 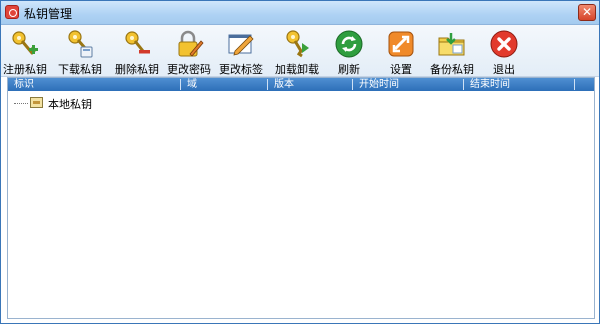 What do you see at coordinates (80, 44) in the screenshot?
I see `key-download-icon` at bounding box center [80, 44].